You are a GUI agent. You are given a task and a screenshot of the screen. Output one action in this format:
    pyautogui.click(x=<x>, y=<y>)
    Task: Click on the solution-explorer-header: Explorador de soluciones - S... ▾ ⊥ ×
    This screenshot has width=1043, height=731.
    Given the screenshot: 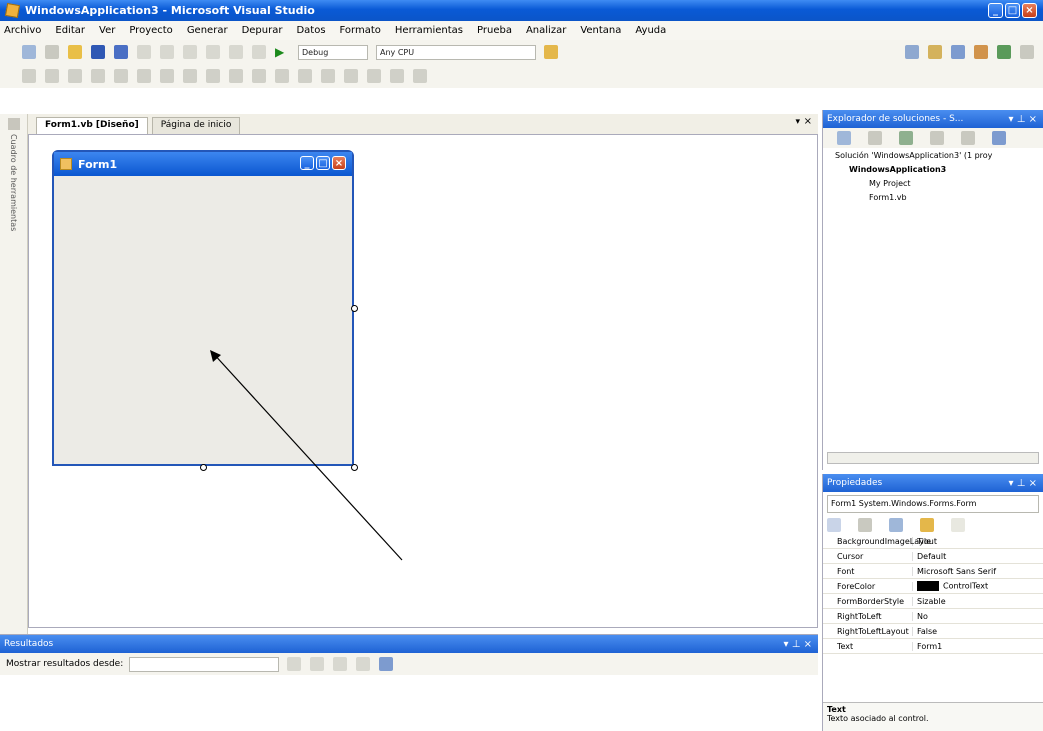 What is the action you would take?
    pyautogui.click(x=933, y=119)
    